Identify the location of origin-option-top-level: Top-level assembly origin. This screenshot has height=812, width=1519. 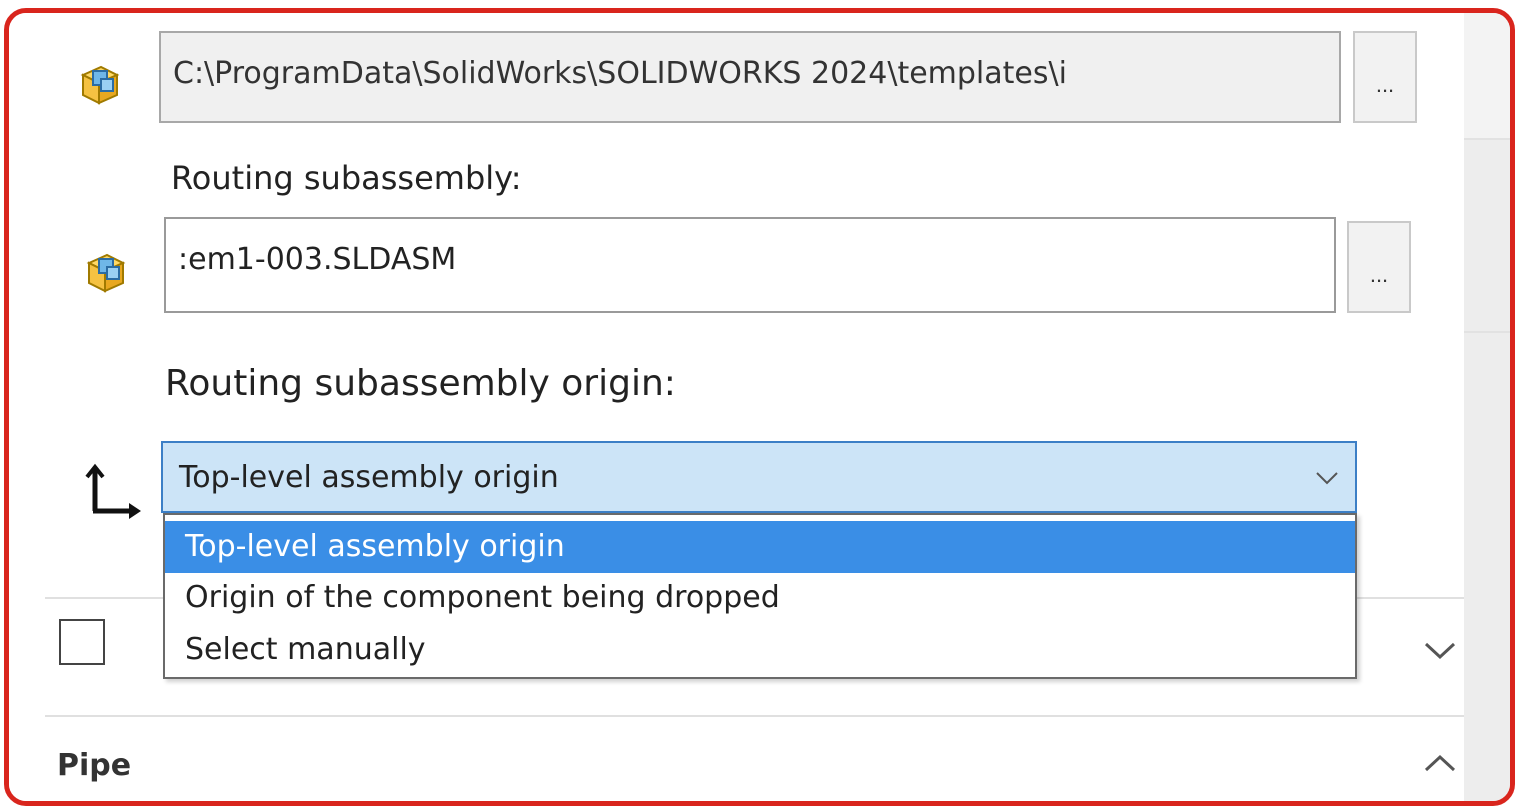
(760, 547).